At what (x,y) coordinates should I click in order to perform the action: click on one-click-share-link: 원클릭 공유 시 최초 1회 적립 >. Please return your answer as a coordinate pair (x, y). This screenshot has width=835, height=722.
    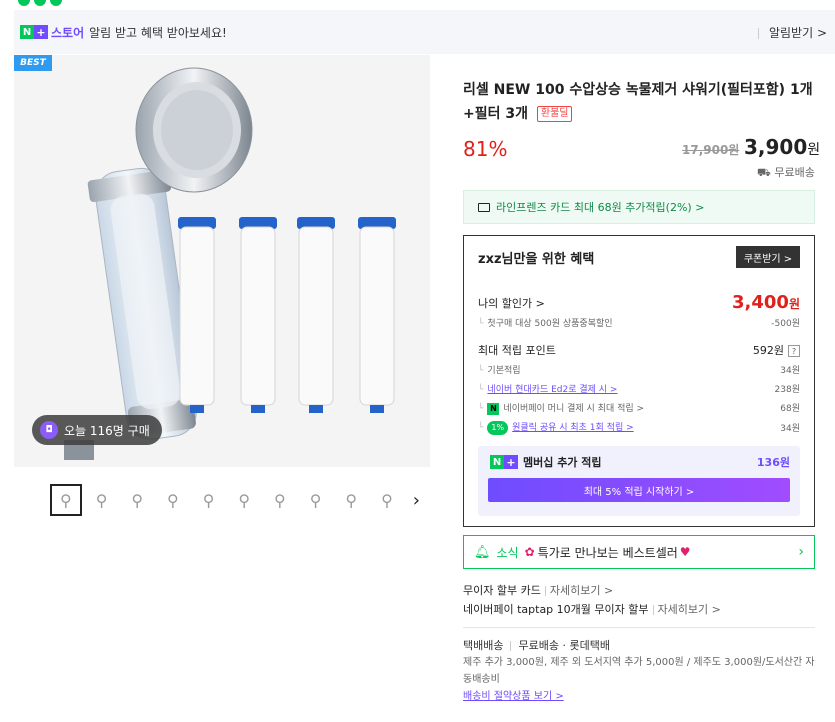
    Looking at the image, I should click on (573, 428).